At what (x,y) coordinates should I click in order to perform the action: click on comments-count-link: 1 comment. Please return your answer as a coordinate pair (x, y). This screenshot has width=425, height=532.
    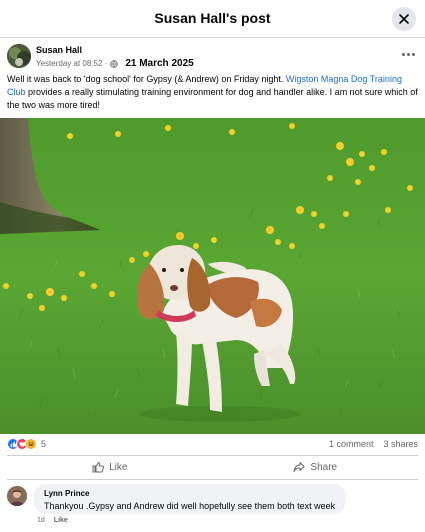
    Looking at the image, I should click on (351, 444).